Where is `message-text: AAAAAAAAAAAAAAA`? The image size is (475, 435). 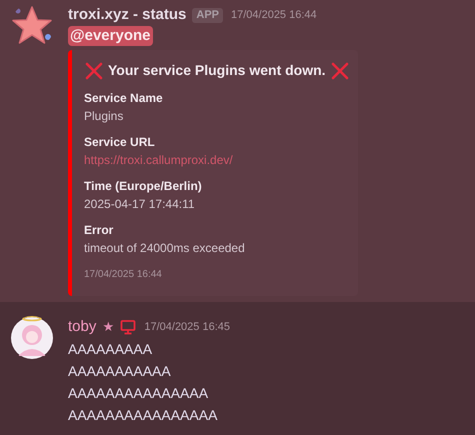 message-text: AAAAAAAAAAAAAAA is located at coordinates (139, 393).